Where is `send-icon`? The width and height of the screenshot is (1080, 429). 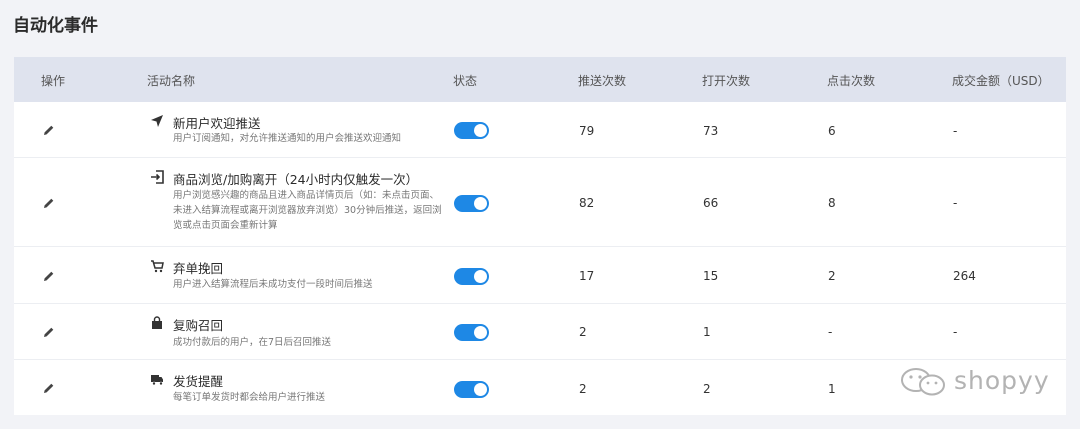
send-icon is located at coordinates (157, 121).